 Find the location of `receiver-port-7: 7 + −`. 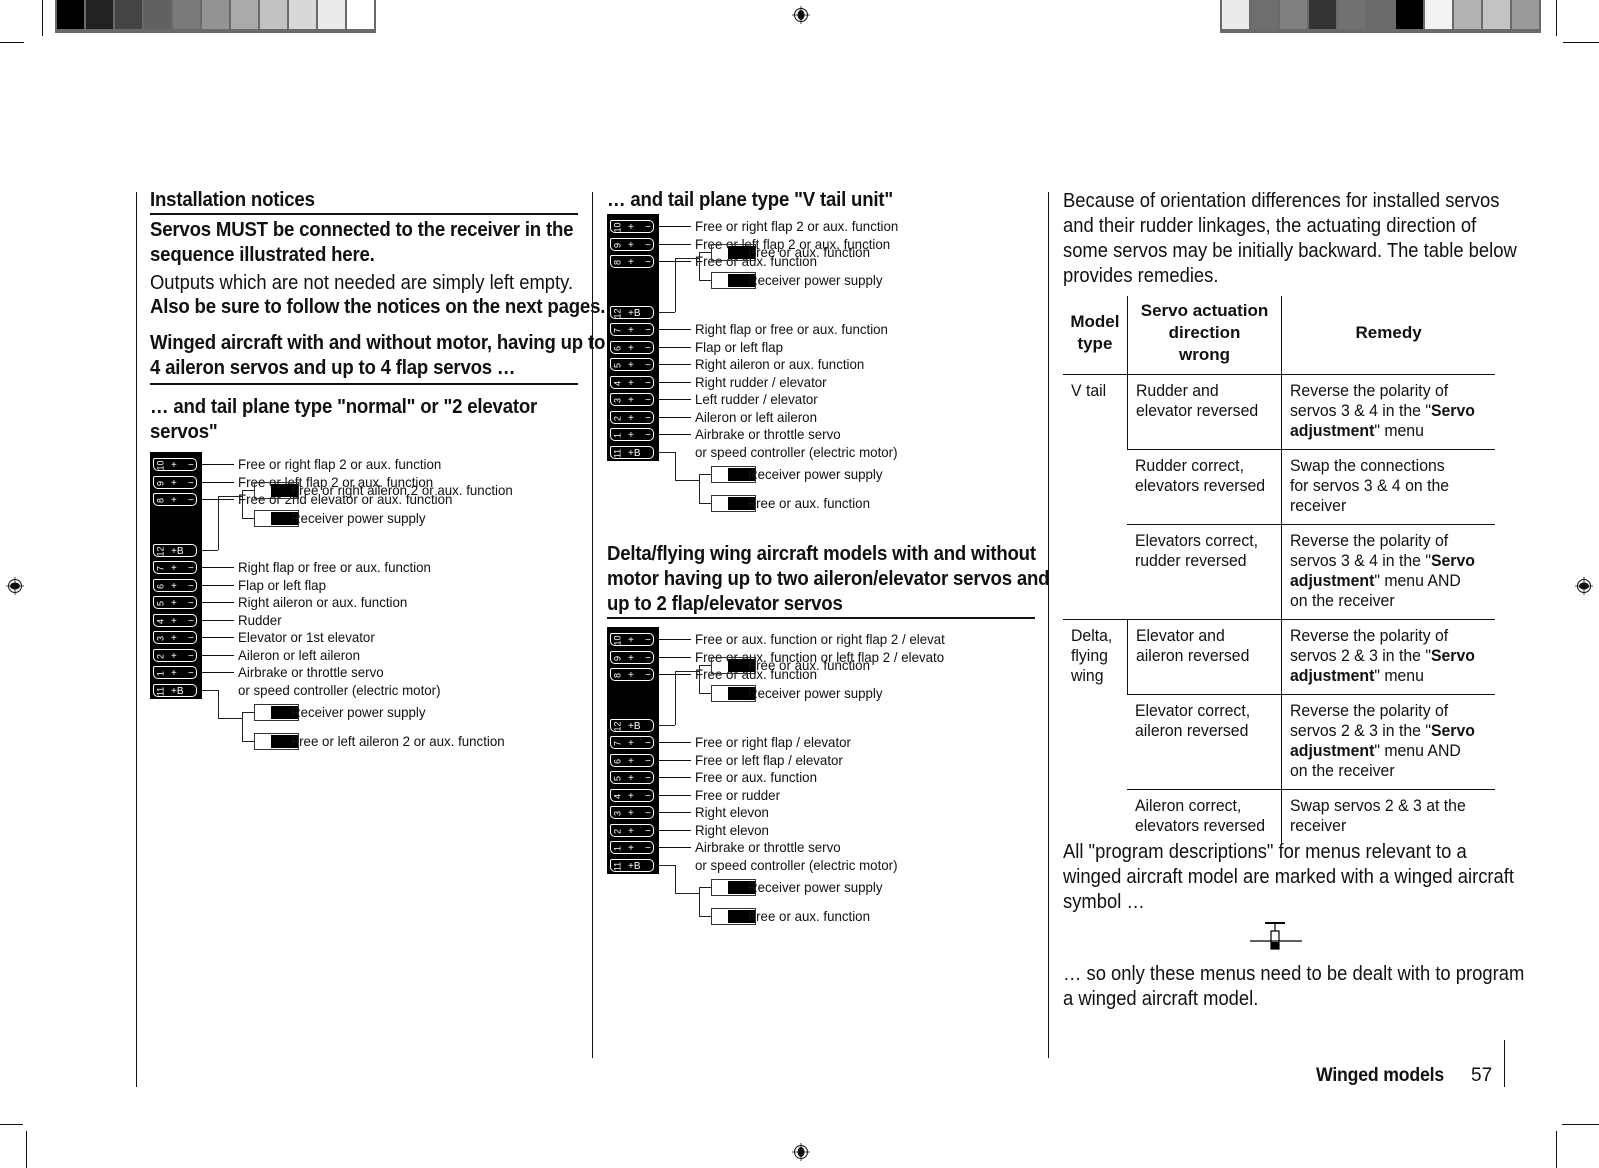

receiver-port-7: 7 + − is located at coordinates (175, 568).